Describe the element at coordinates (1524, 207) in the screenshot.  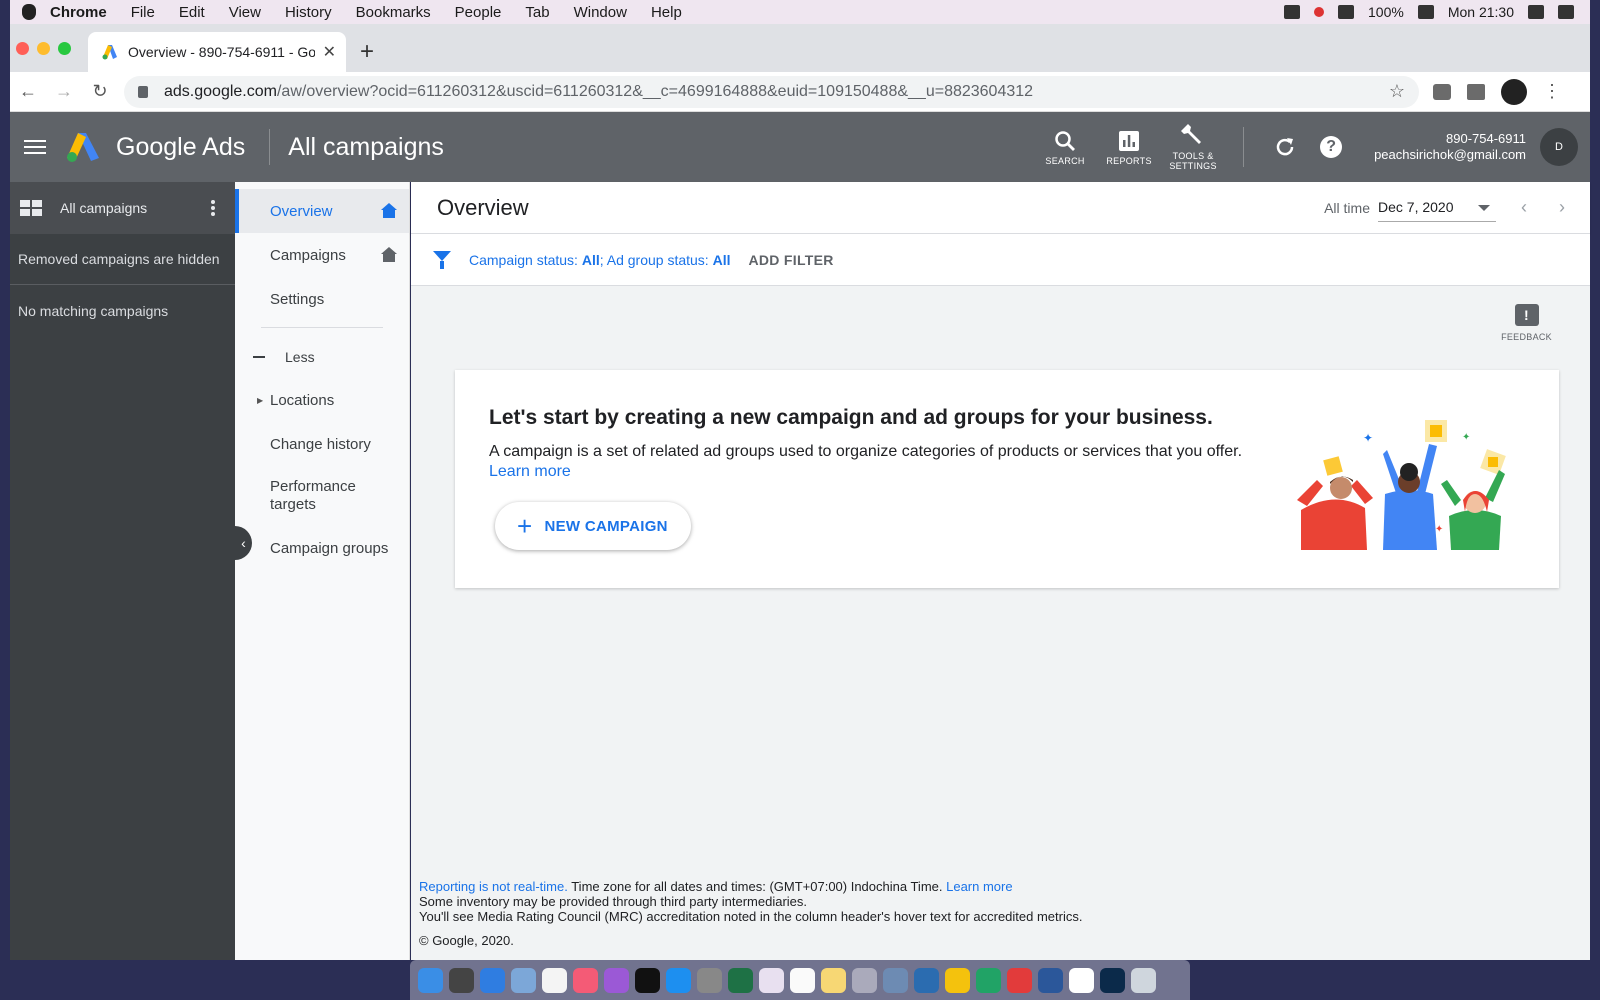
I see `previous-period-icon: ‹` at that location.